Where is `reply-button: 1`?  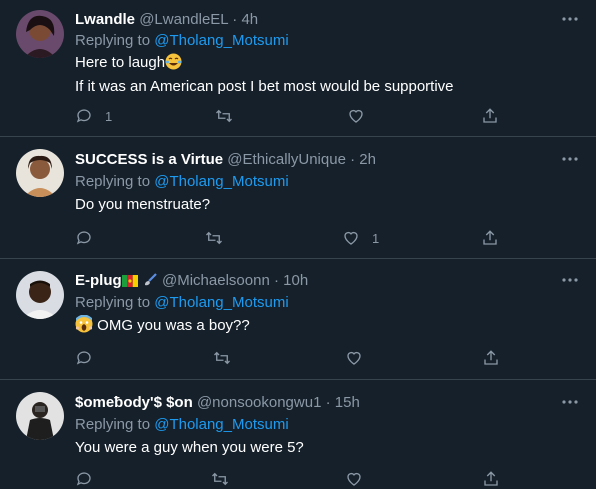
reply-button: 1 is located at coordinates (93, 116).